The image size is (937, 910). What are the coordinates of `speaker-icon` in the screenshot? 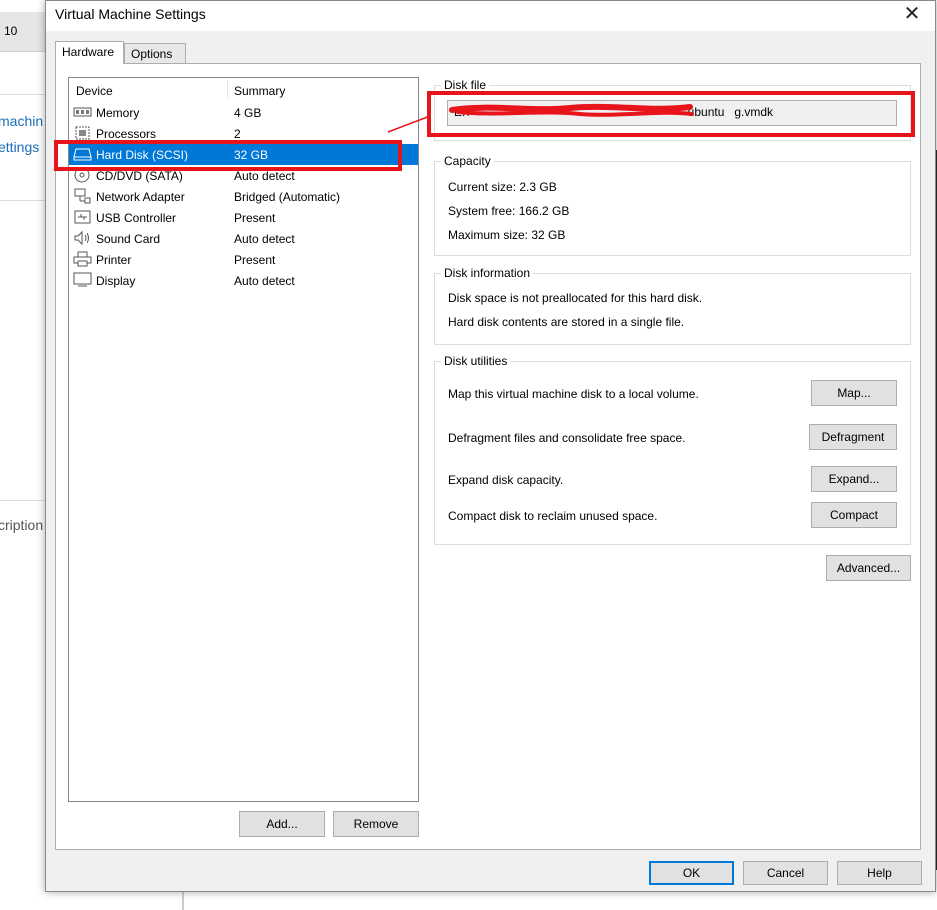 It's located at (81, 238).